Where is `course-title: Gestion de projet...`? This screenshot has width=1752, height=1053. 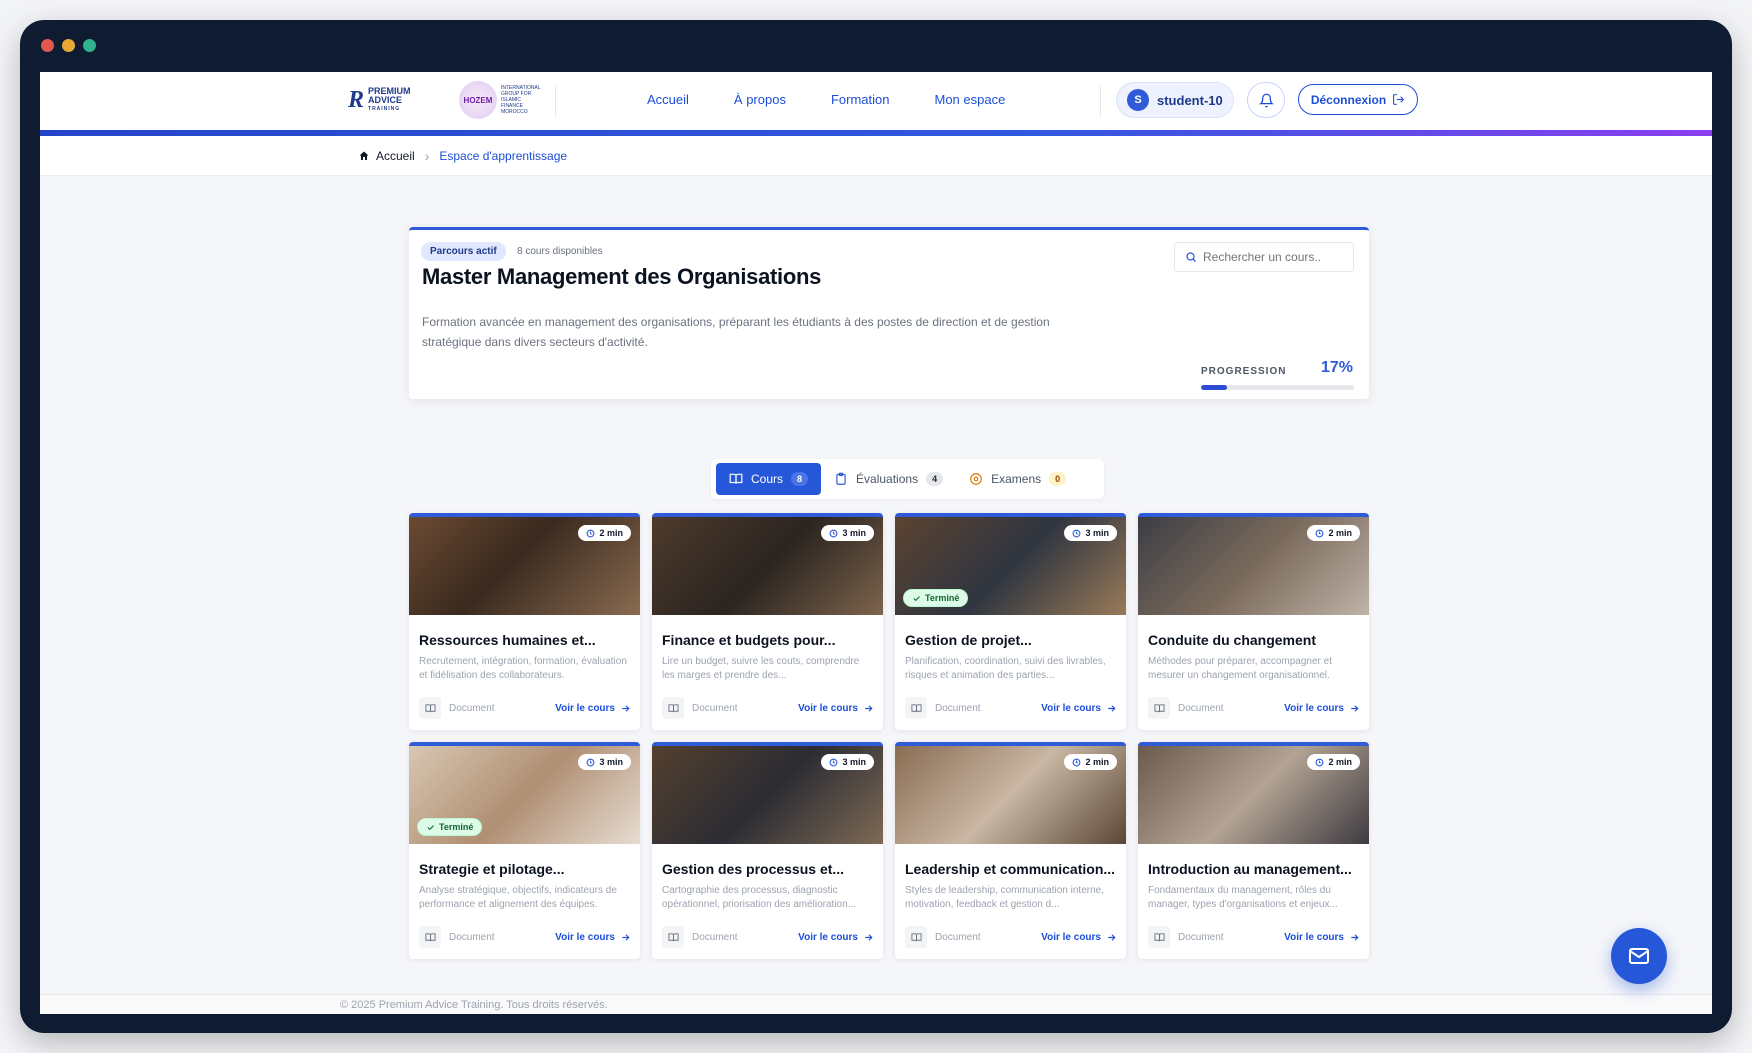 course-title: Gestion de projet... is located at coordinates (1011, 640).